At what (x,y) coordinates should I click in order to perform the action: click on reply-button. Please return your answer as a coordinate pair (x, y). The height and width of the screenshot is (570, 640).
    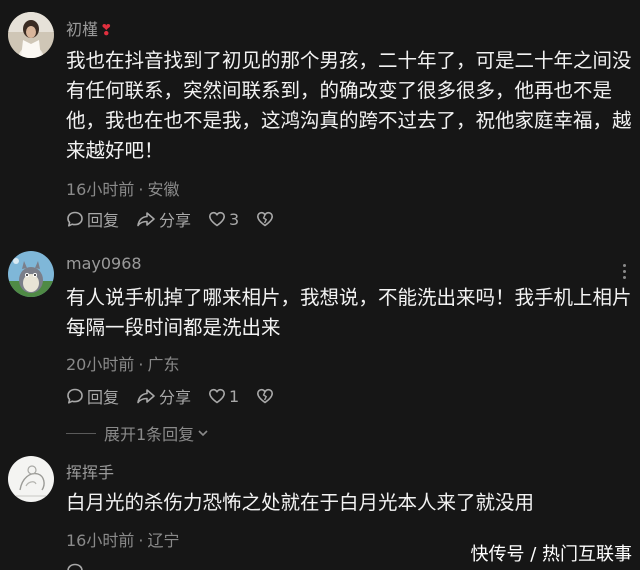
    Looking at the image, I should click on (76, 566).